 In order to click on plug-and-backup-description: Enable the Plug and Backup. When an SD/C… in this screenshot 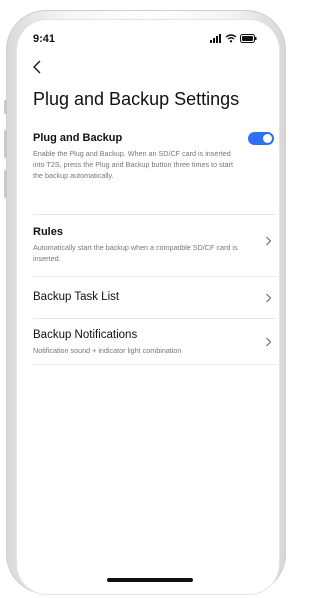, I will do `click(133, 164)`.